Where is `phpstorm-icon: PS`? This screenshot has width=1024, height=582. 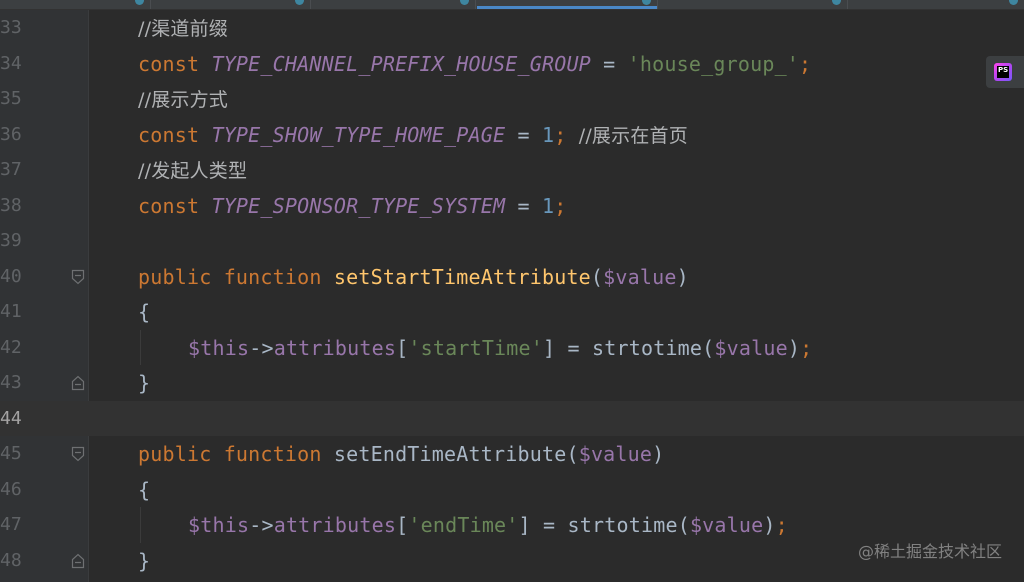 phpstorm-icon: PS is located at coordinates (1003, 72).